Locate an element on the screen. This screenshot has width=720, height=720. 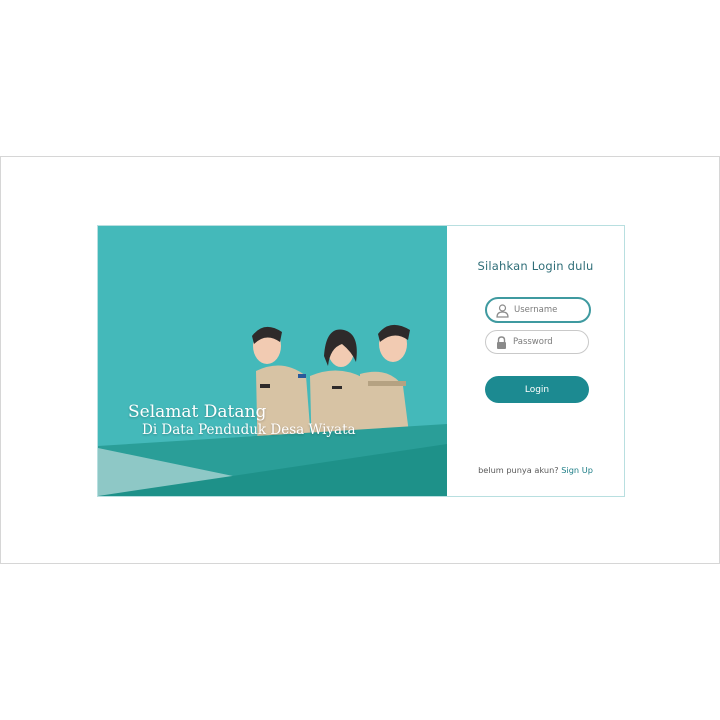
password-input is located at coordinates (548, 342).